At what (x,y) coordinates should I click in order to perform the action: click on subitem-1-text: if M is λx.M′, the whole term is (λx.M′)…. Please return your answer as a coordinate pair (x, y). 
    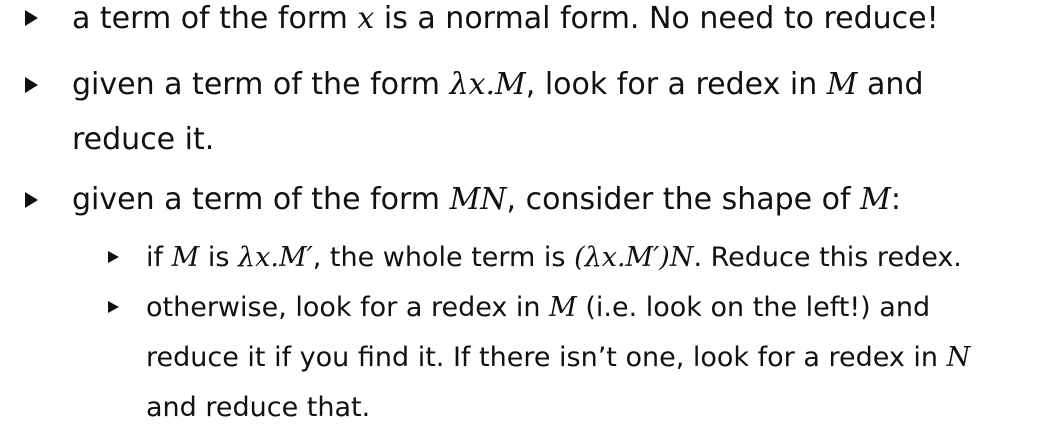
    Looking at the image, I should click on (554, 257).